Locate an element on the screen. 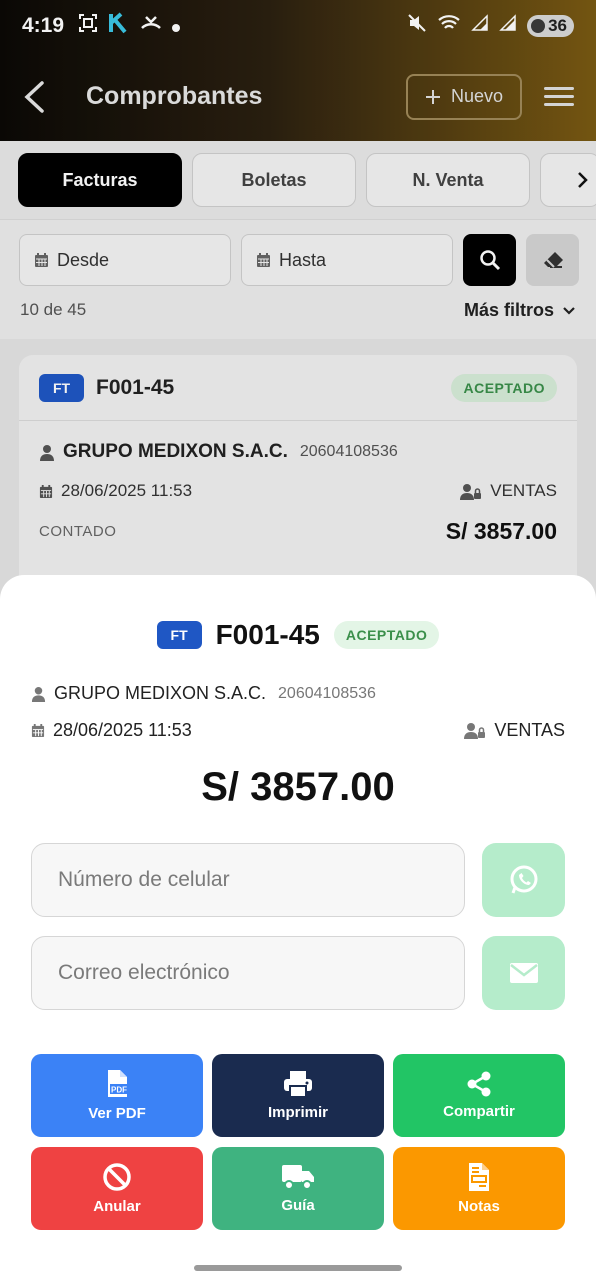  delivery-guide-button: Guía is located at coordinates (298, 1188).